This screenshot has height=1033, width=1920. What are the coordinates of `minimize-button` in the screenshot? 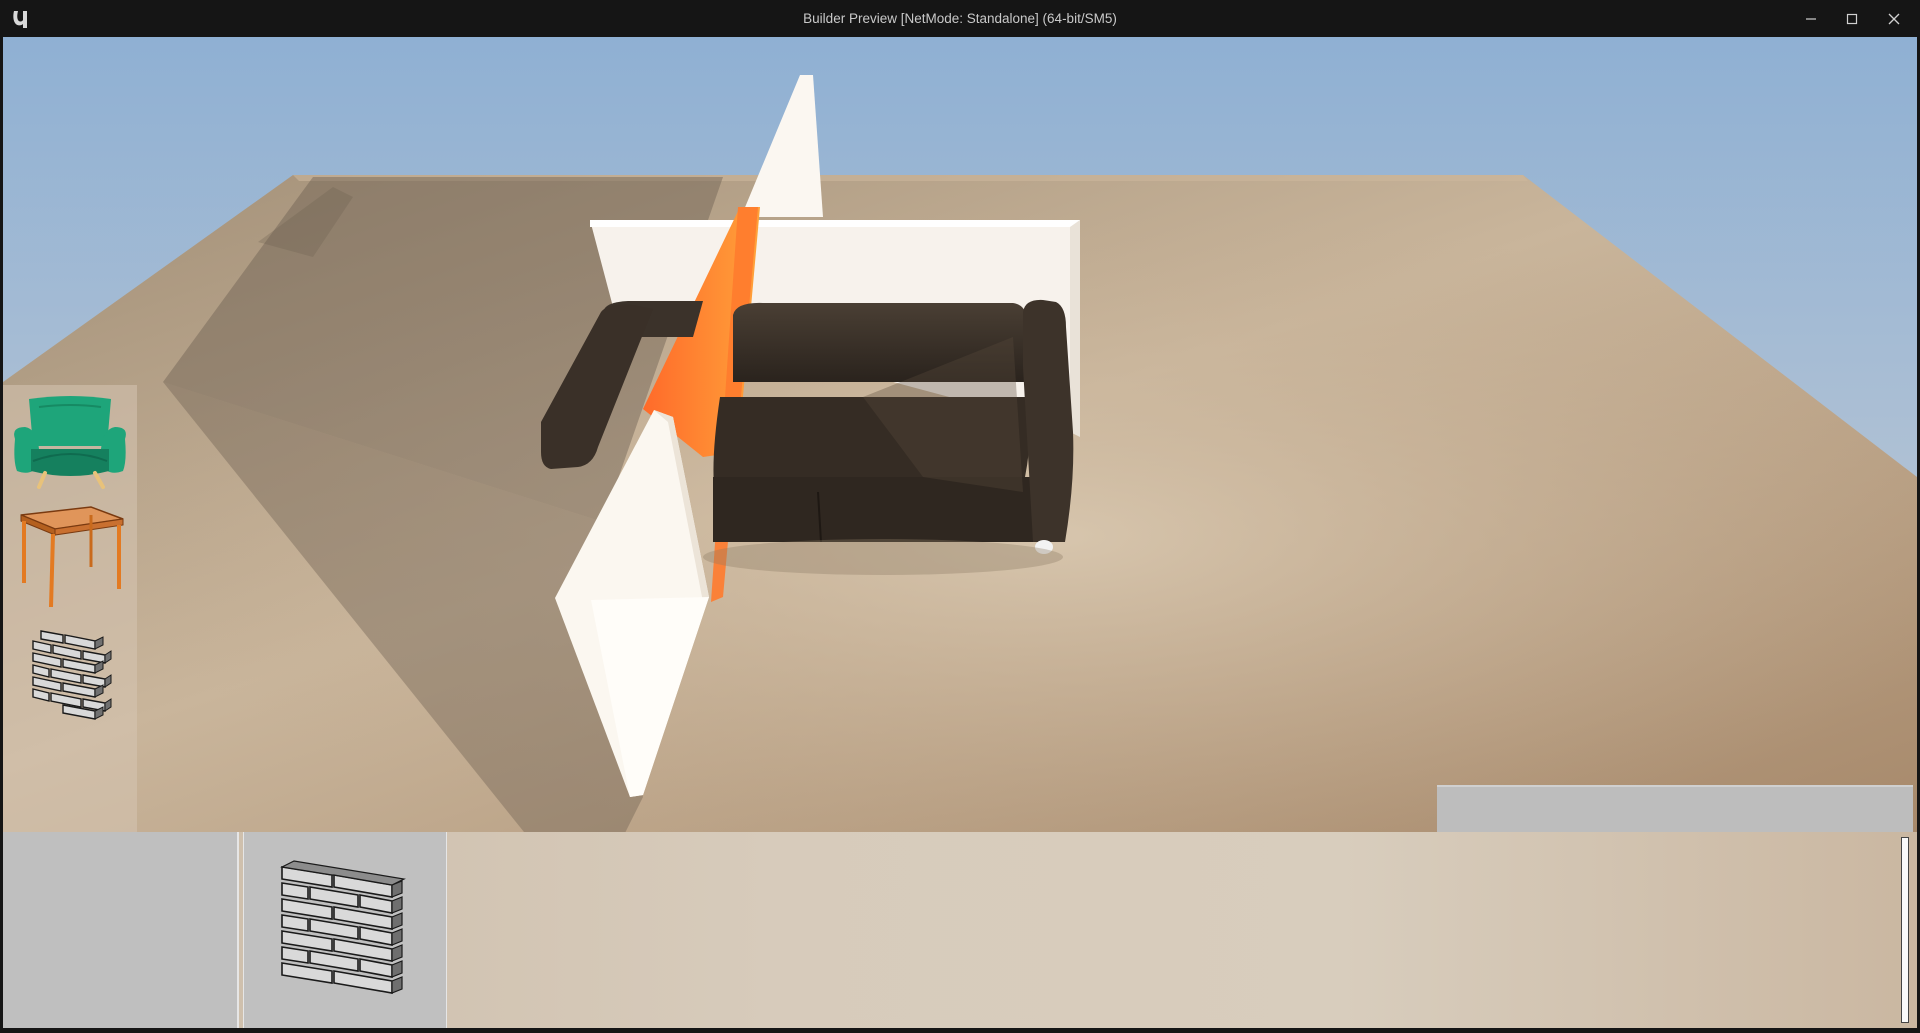 It's located at (1811, 18).